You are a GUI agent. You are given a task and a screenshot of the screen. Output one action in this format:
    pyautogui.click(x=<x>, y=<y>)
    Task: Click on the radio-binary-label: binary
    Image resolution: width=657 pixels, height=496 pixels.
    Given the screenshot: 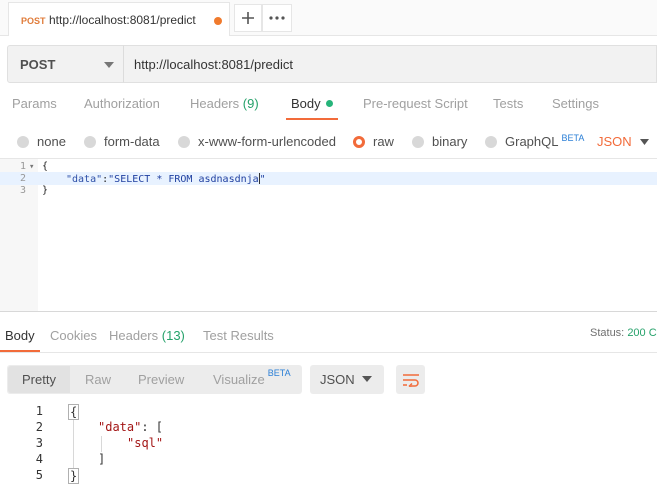 What is the action you would take?
    pyautogui.click(x=450, y=141)
    